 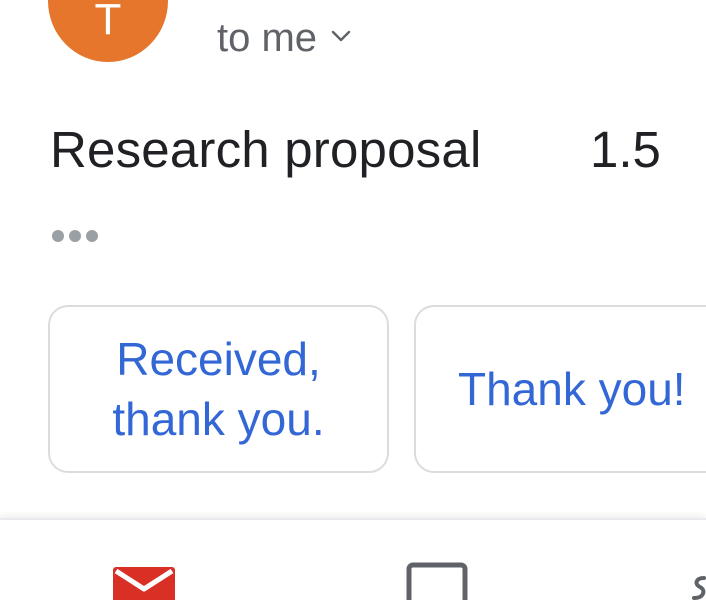 What do you see at coordinates (572, 389) in the screenshot?
I see `smart-reply-label: Thank you!` at bounding box center [572, 389].